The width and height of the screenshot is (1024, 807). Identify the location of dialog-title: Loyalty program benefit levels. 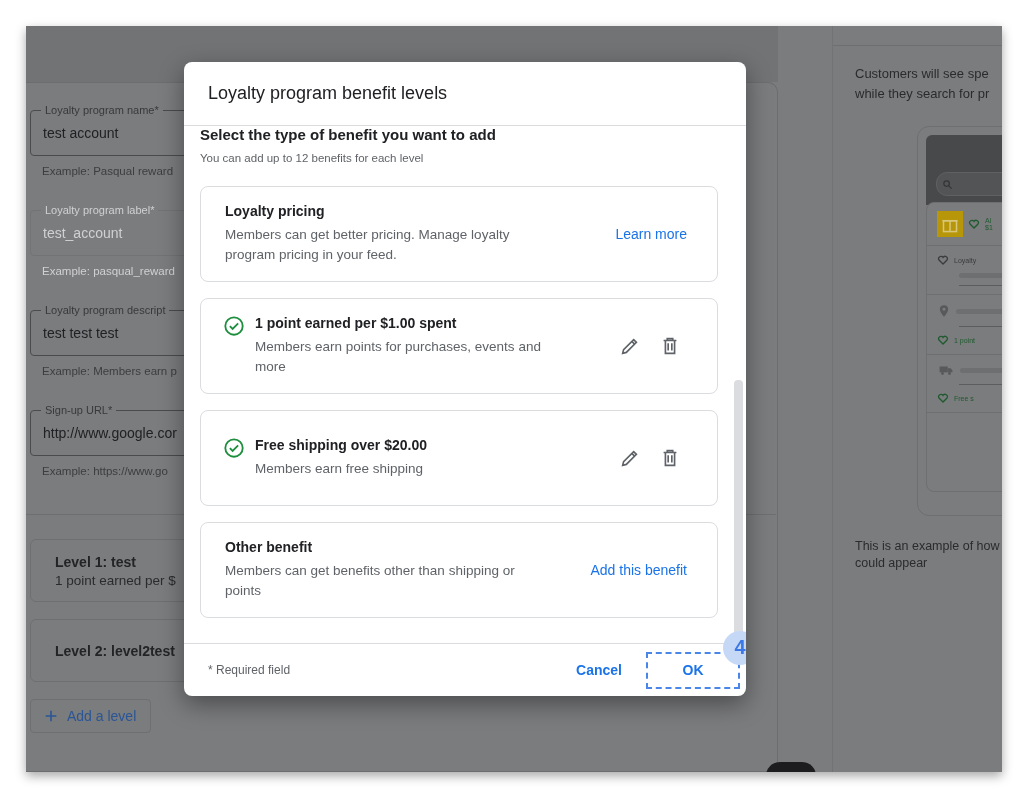
(328, 93).